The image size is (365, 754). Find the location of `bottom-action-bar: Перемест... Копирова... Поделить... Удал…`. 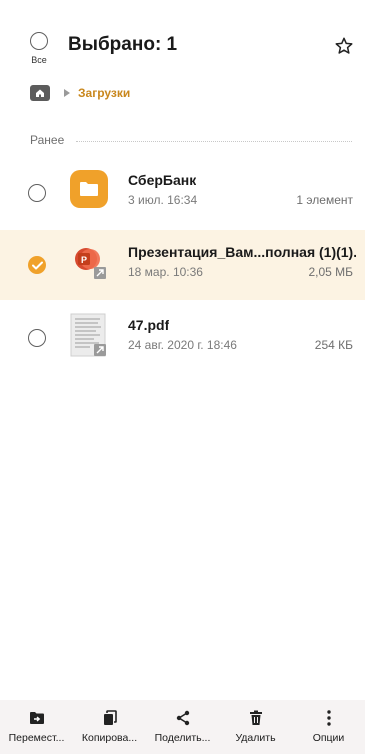

bottom-action-bar: Перемест... Копирова... Поделить... Удал… is located at coordinates (182, 727).